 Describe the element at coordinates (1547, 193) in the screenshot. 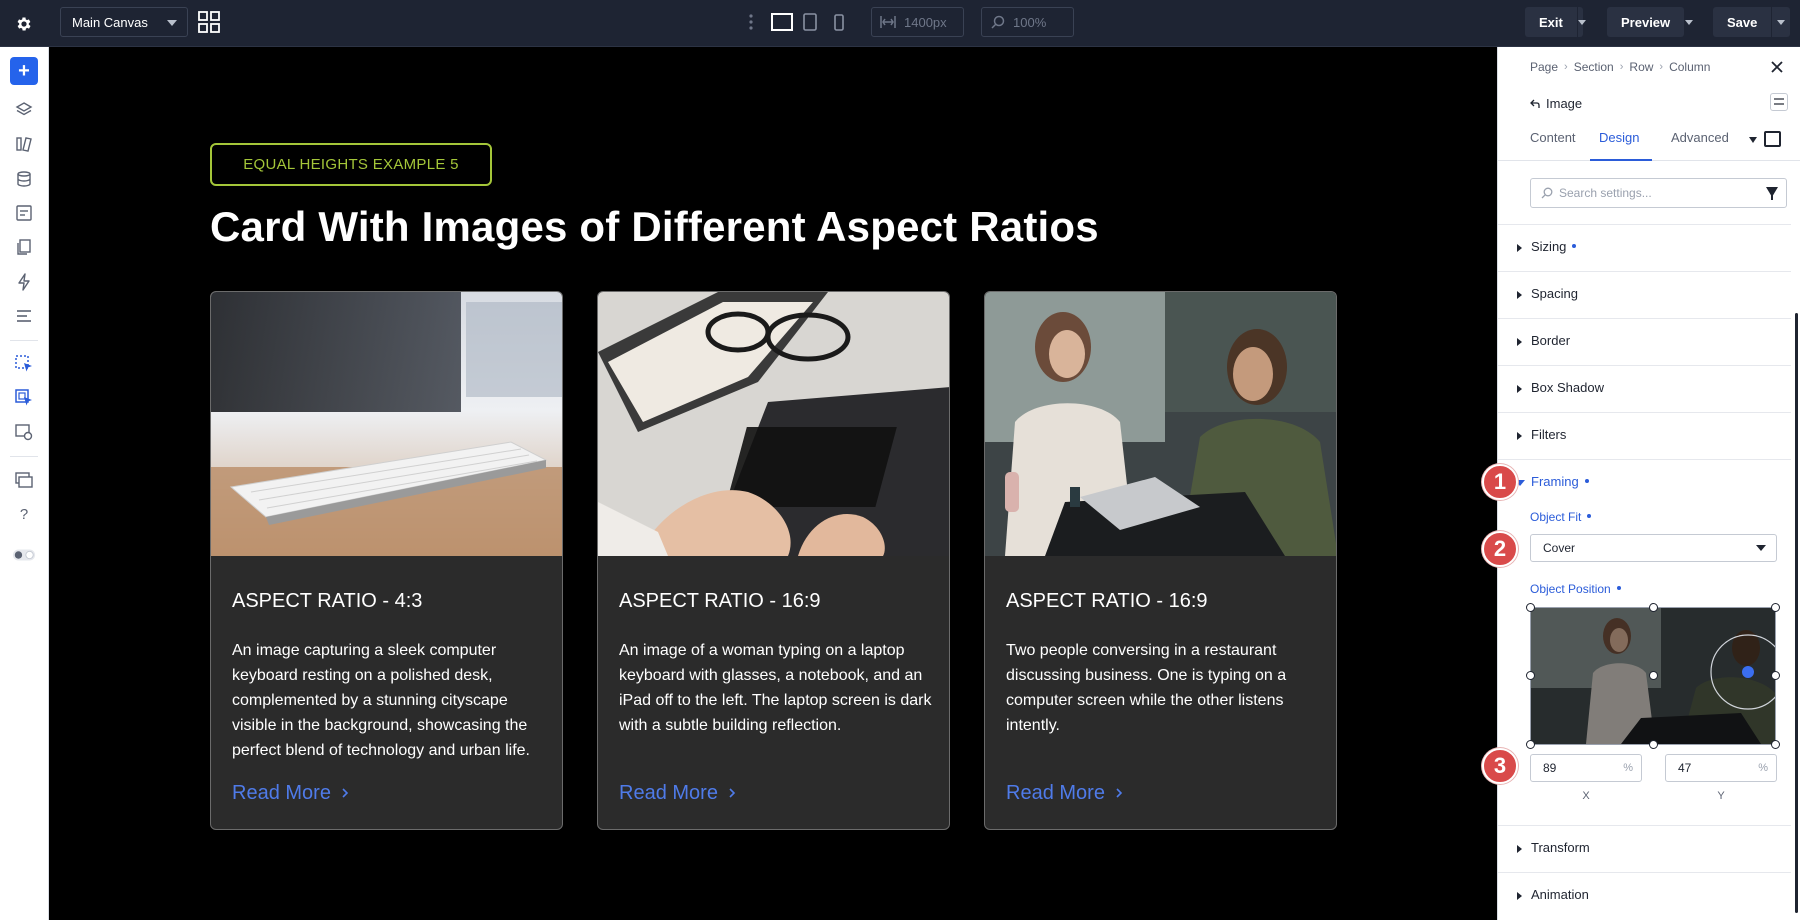

I see `search-icon` at that location.